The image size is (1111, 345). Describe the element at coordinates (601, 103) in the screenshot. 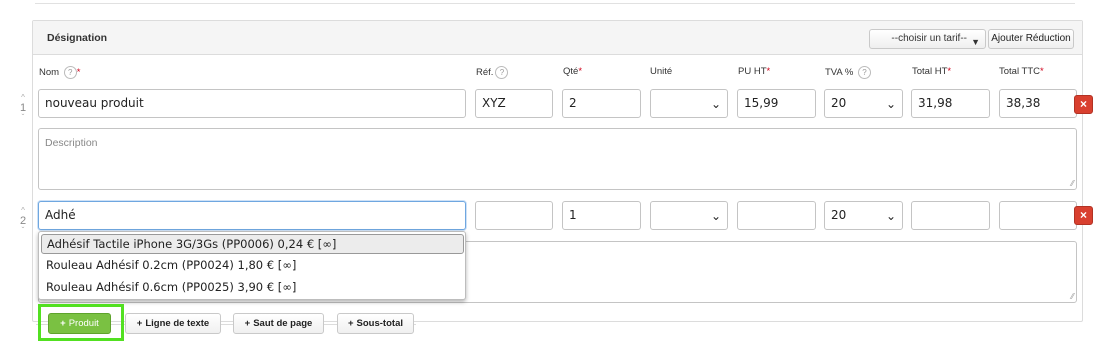

I see `row-1-qte-input: 2` at that location.